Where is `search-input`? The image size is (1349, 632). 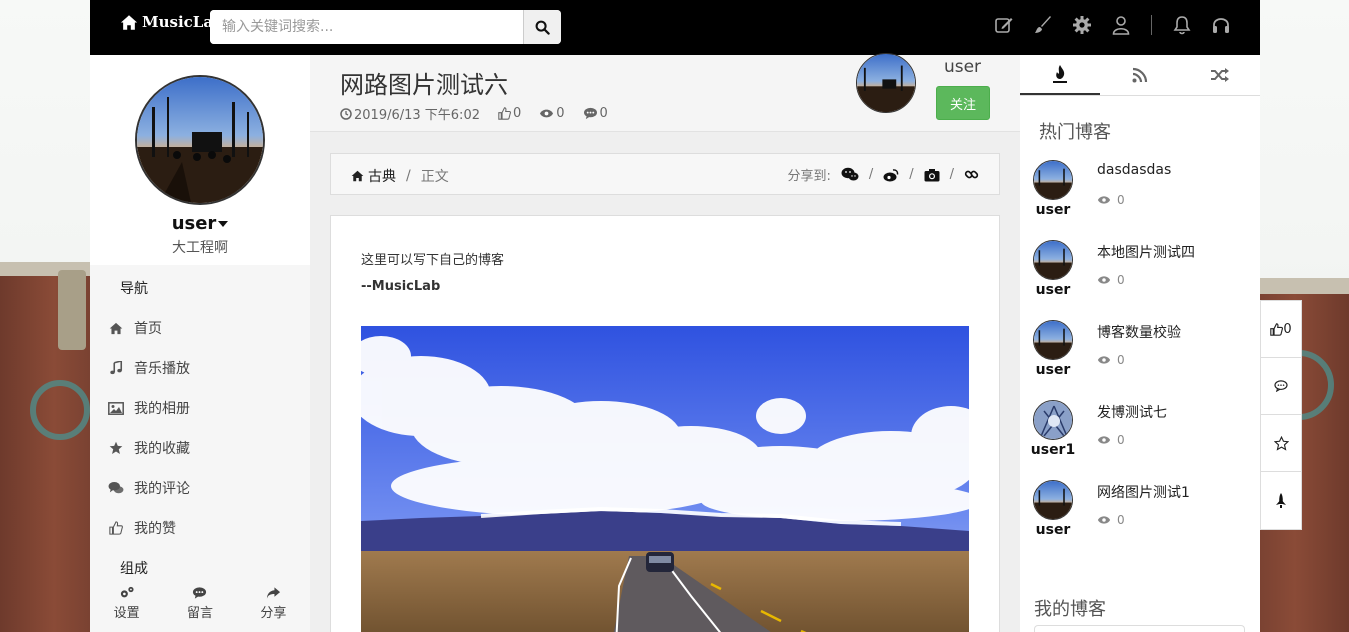 search-input is located at coordinates (366, 27).